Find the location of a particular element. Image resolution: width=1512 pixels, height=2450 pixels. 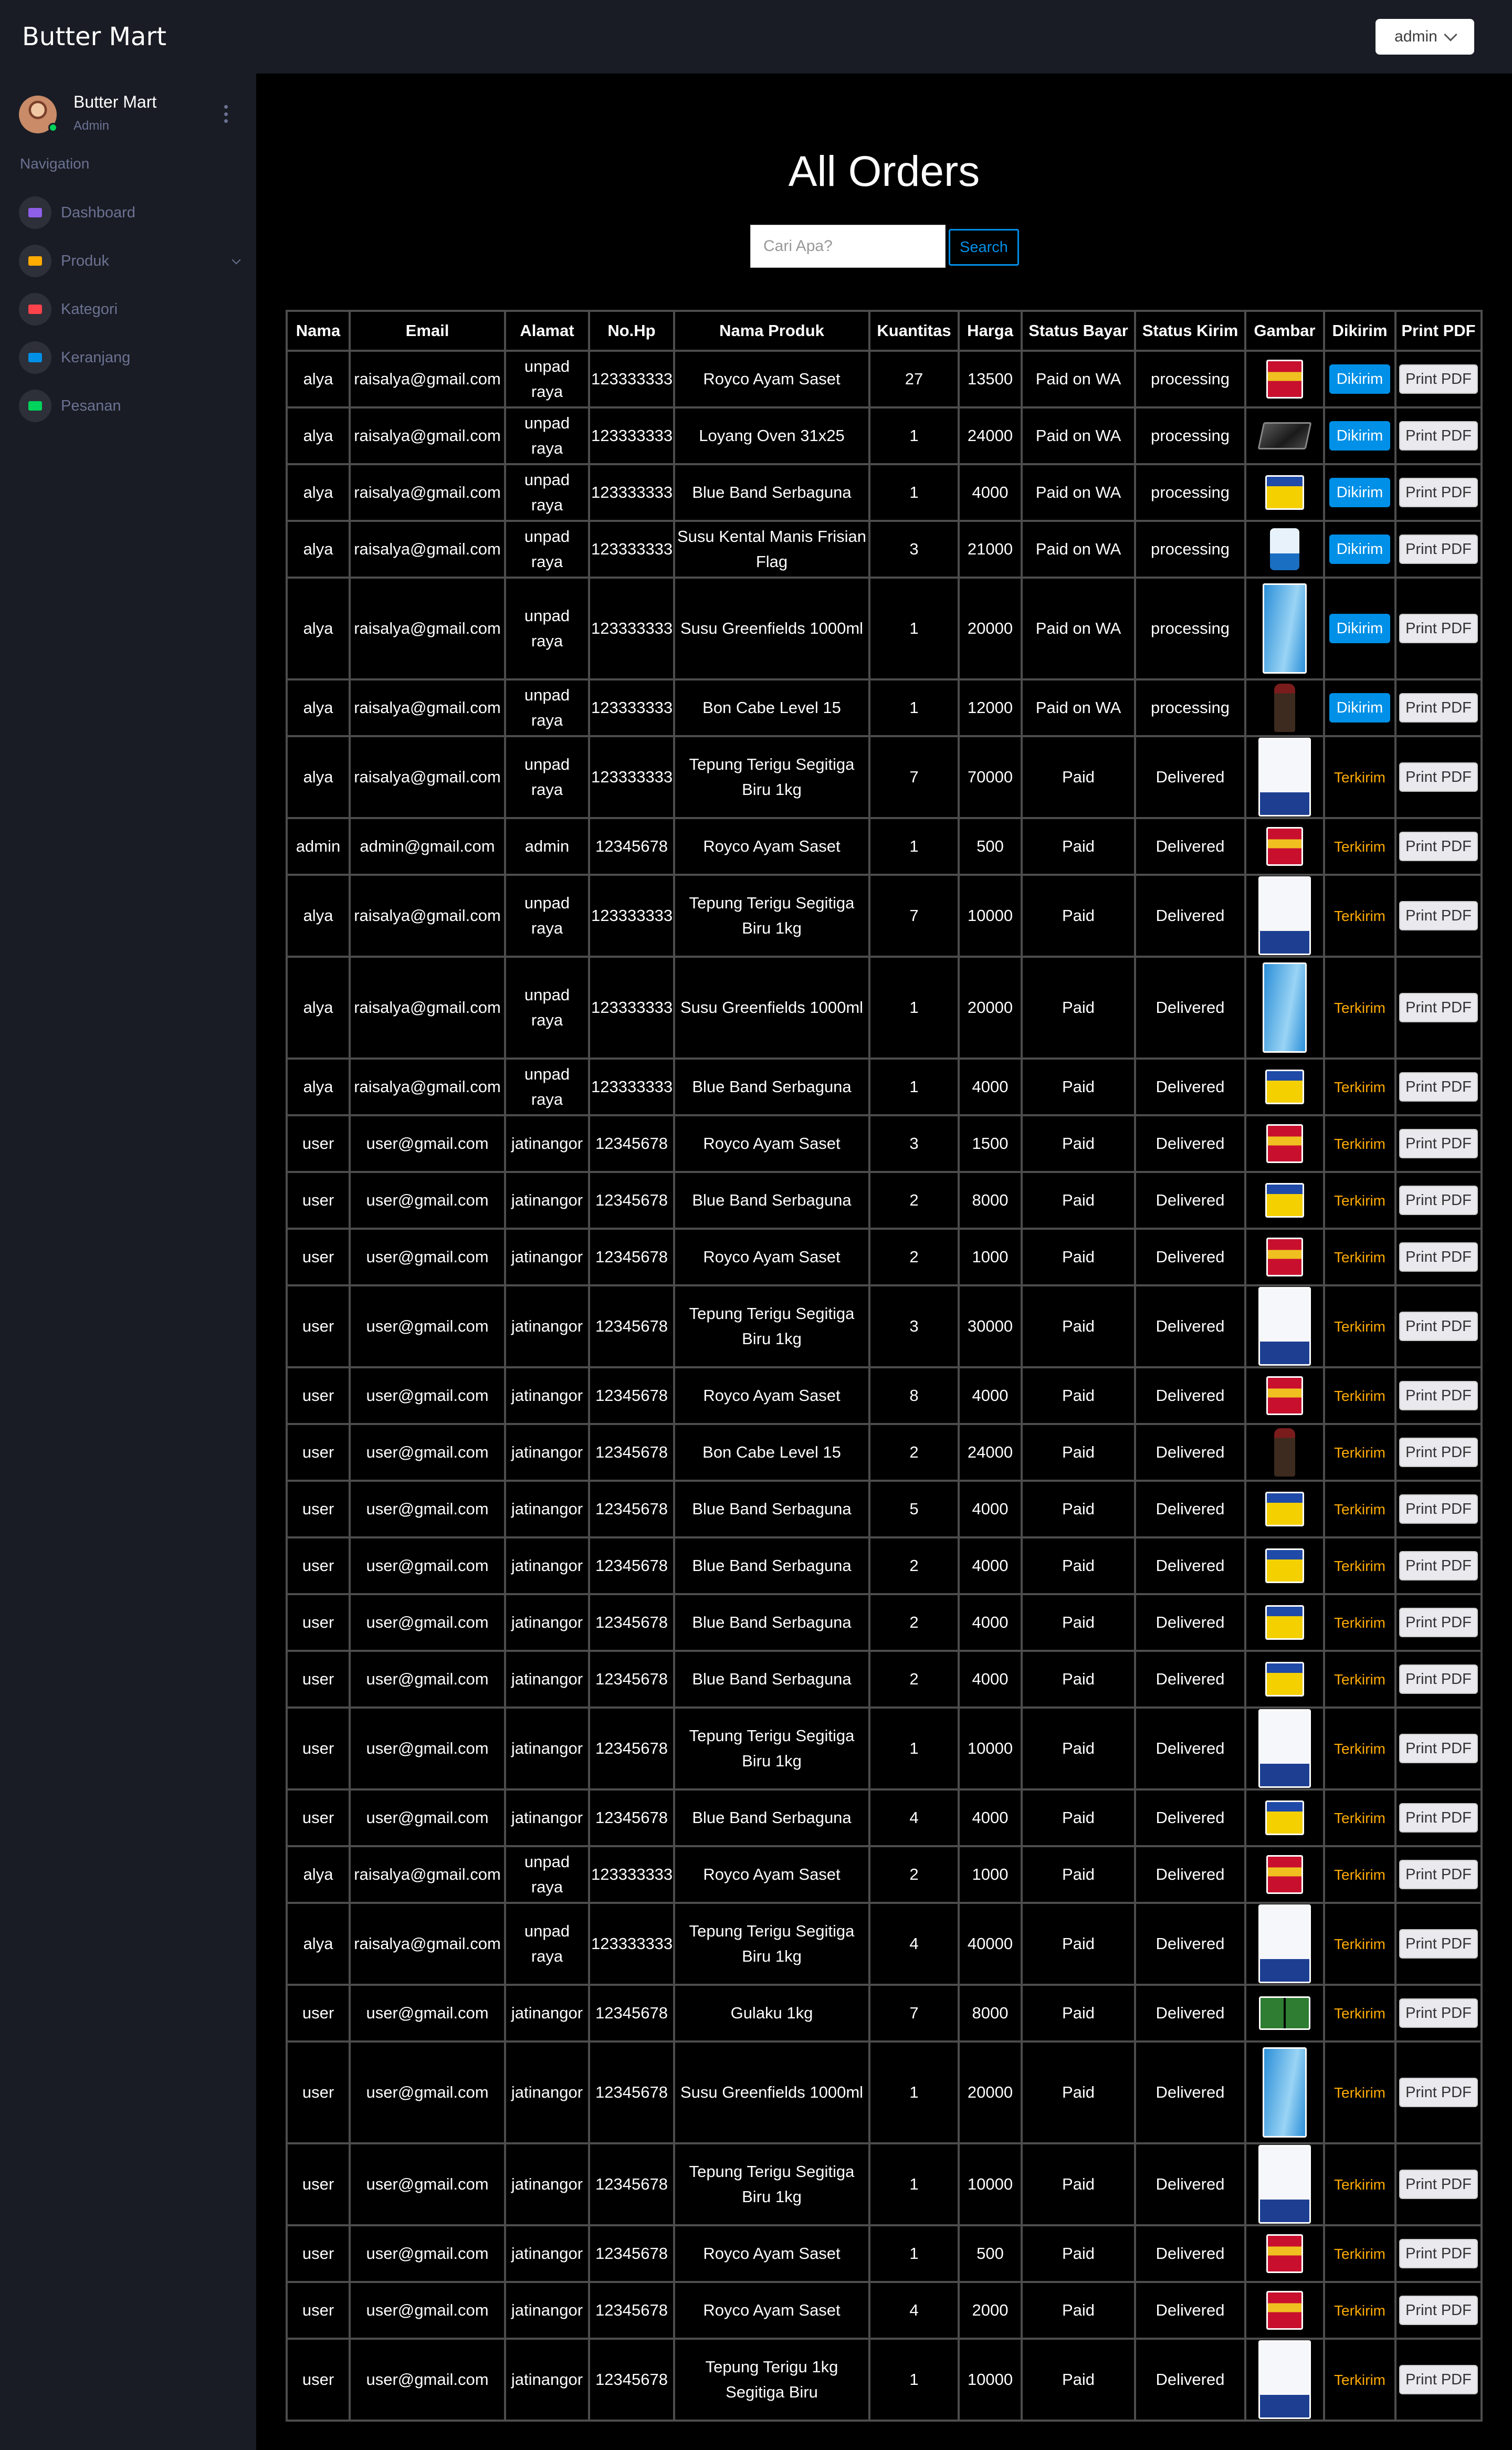

page-title: All Orders is located at coordinates (884, 171).